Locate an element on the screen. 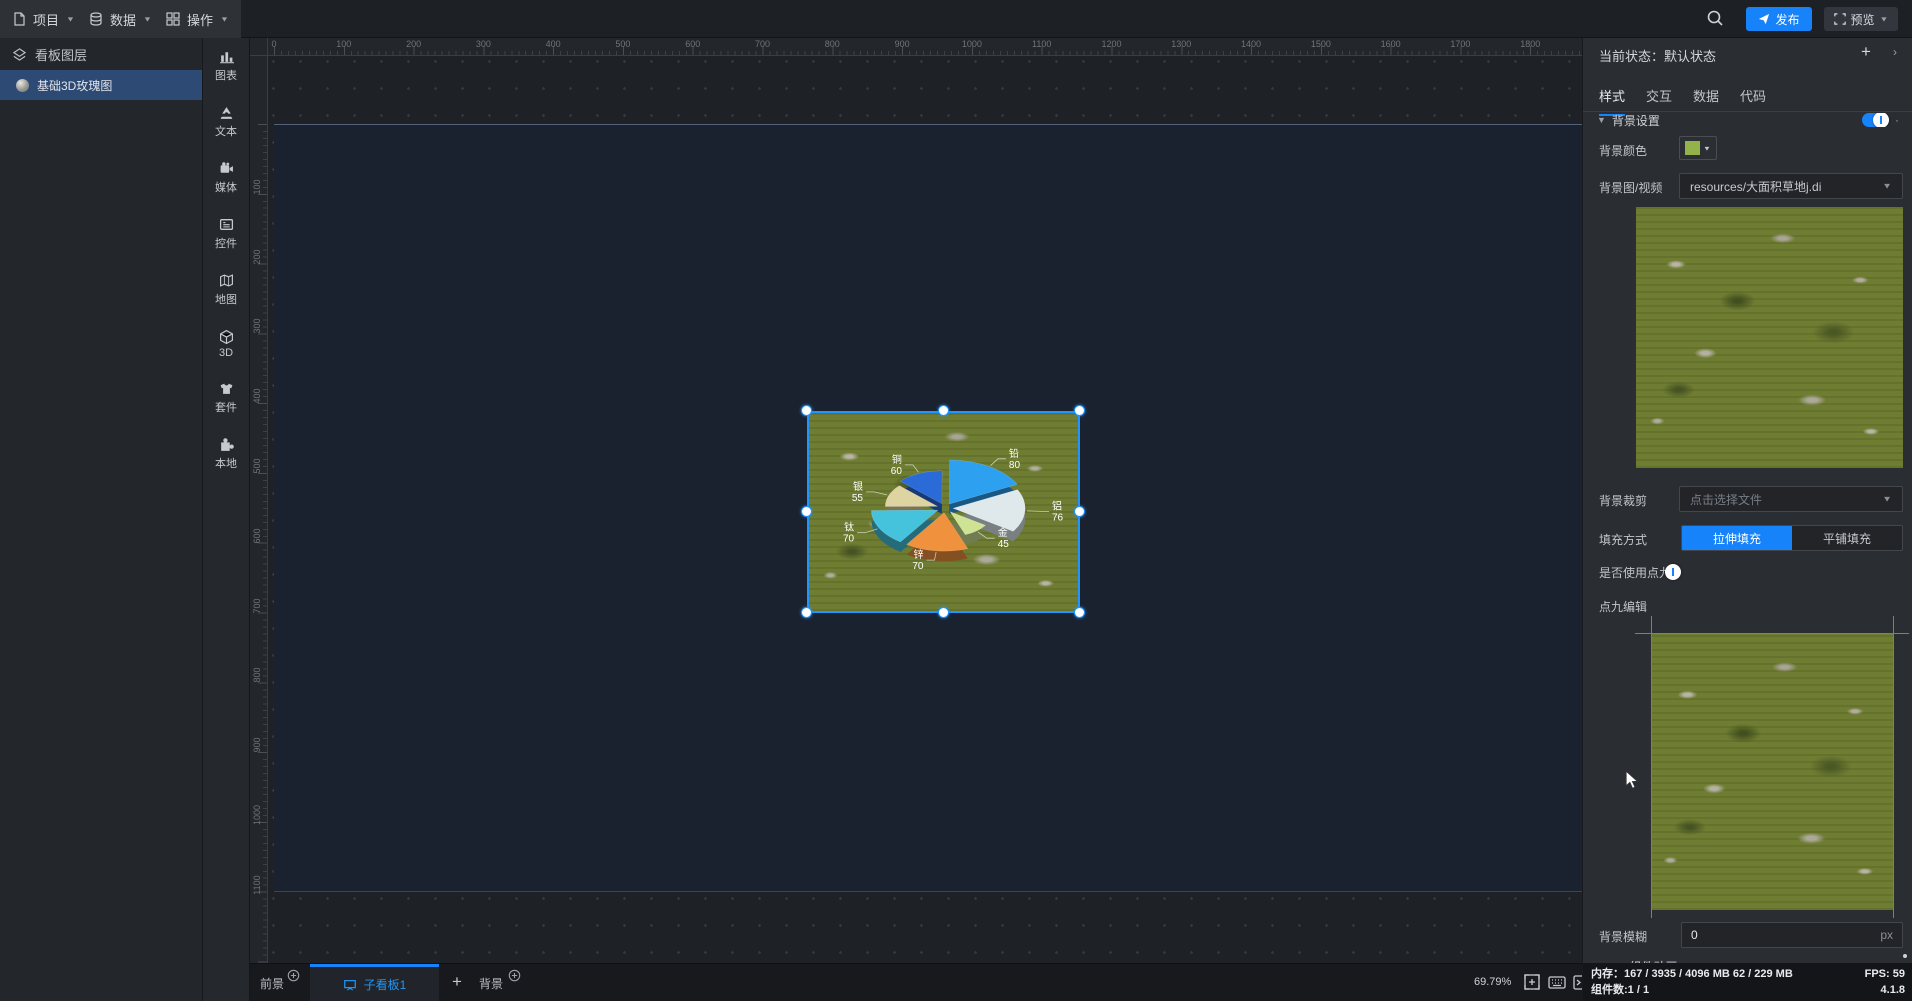  v-ruler-label: 600 is located at coordinates (257, 536).